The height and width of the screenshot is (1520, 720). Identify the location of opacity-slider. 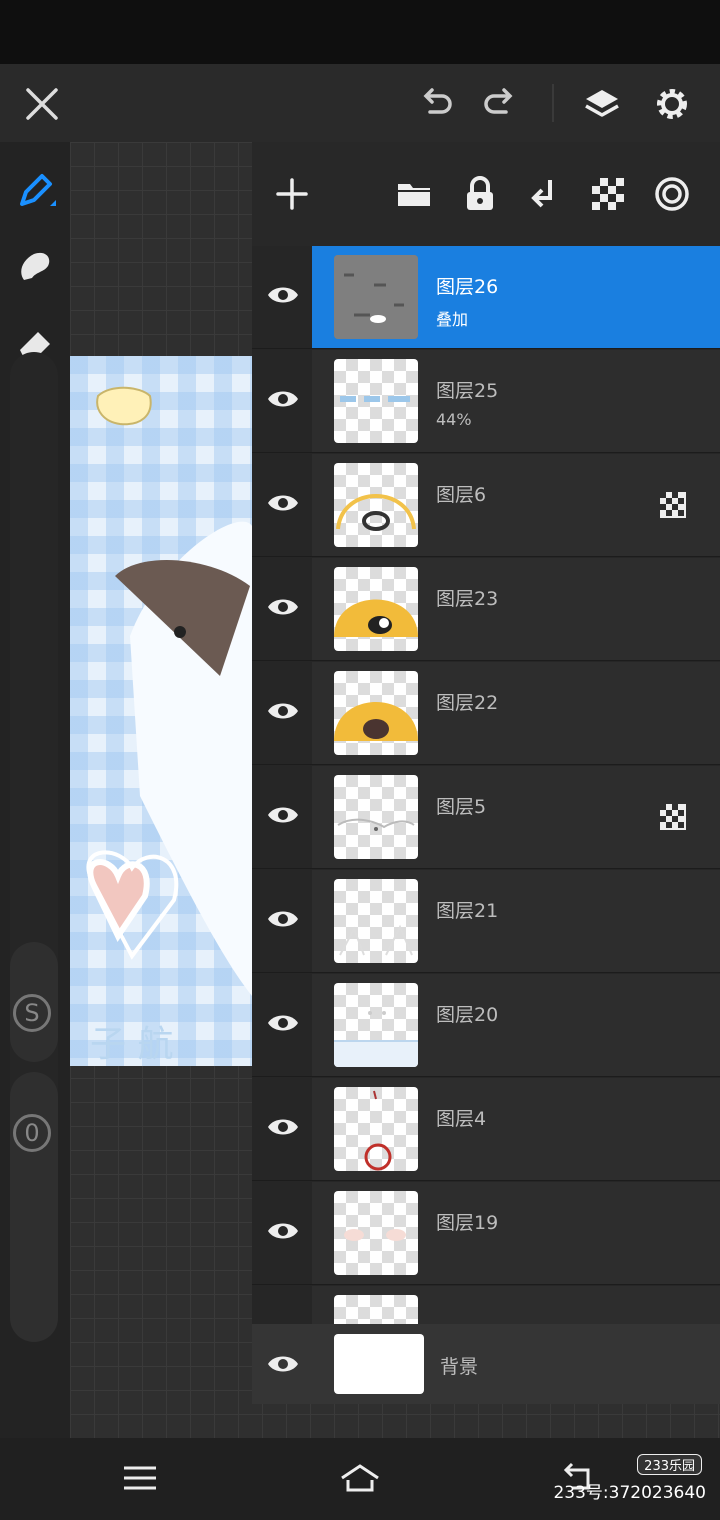
(34, 1207).